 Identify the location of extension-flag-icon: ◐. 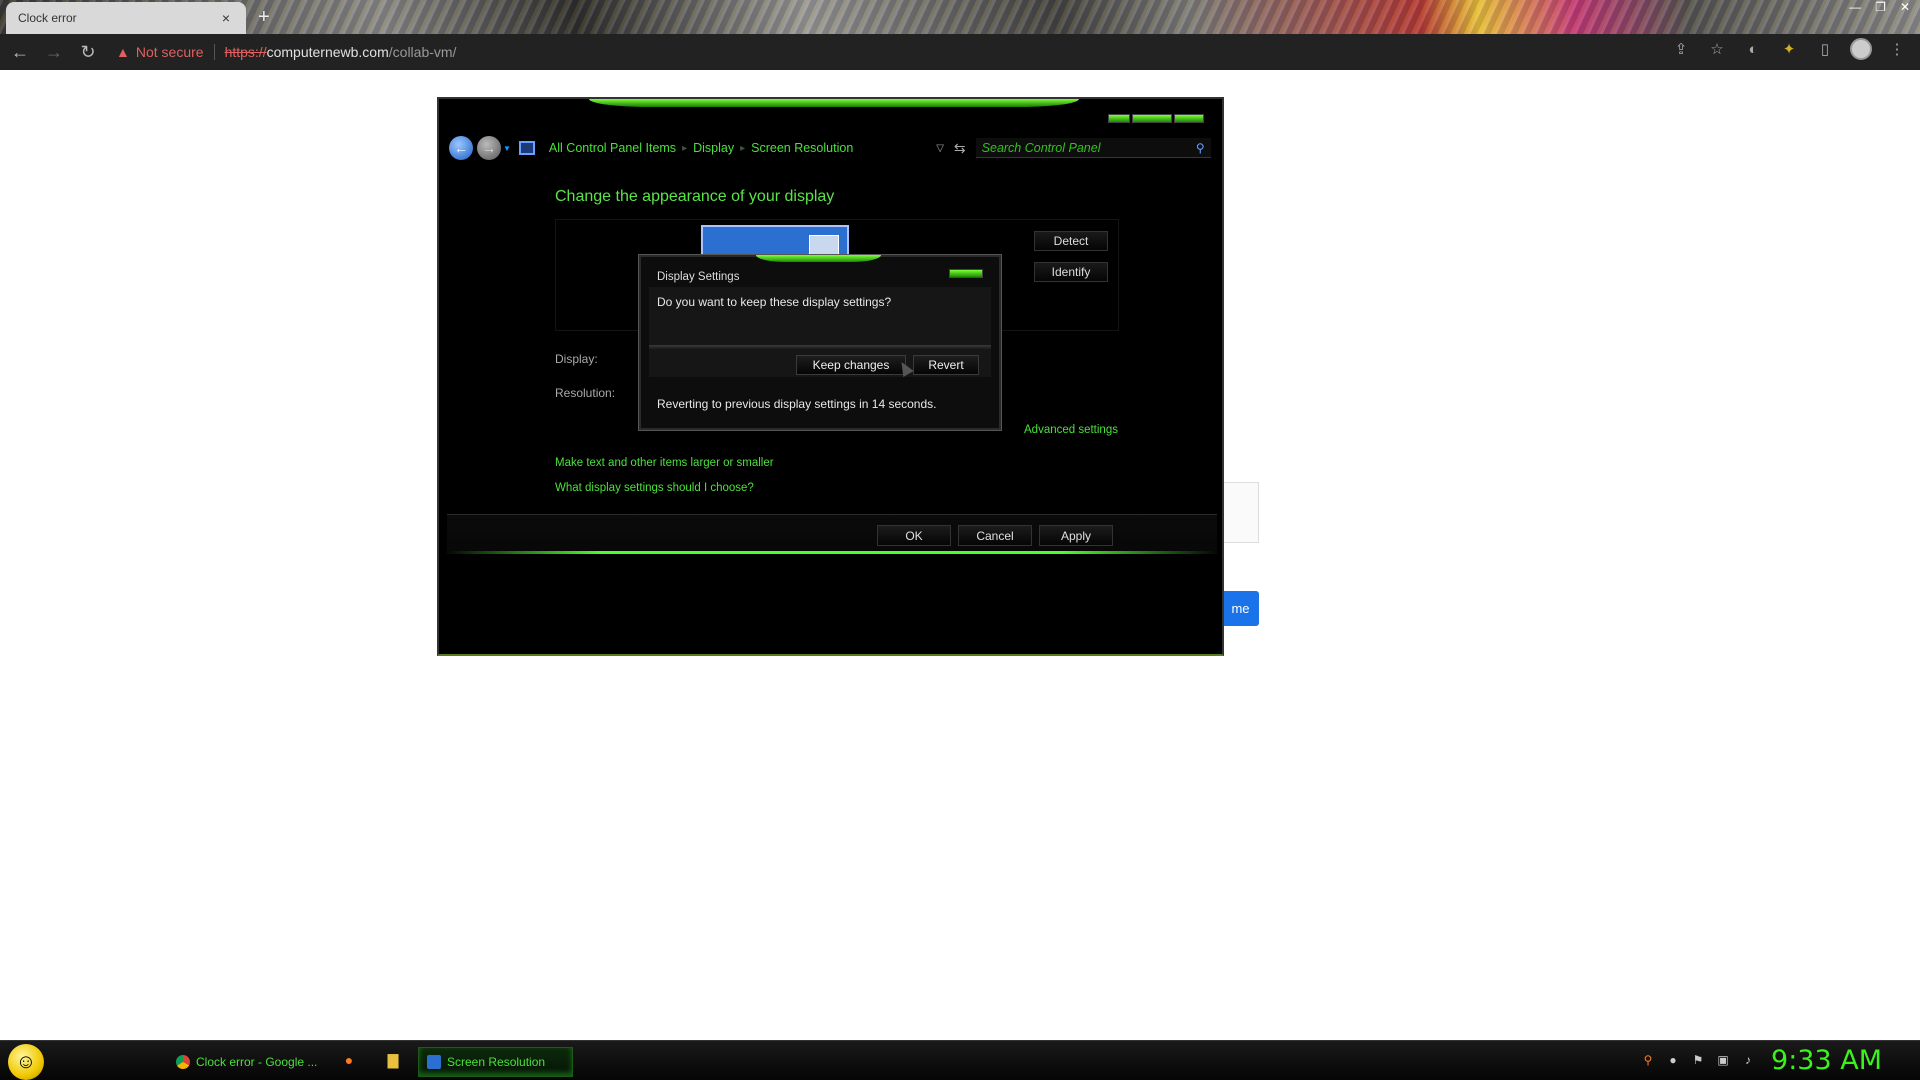
(1753, 49).